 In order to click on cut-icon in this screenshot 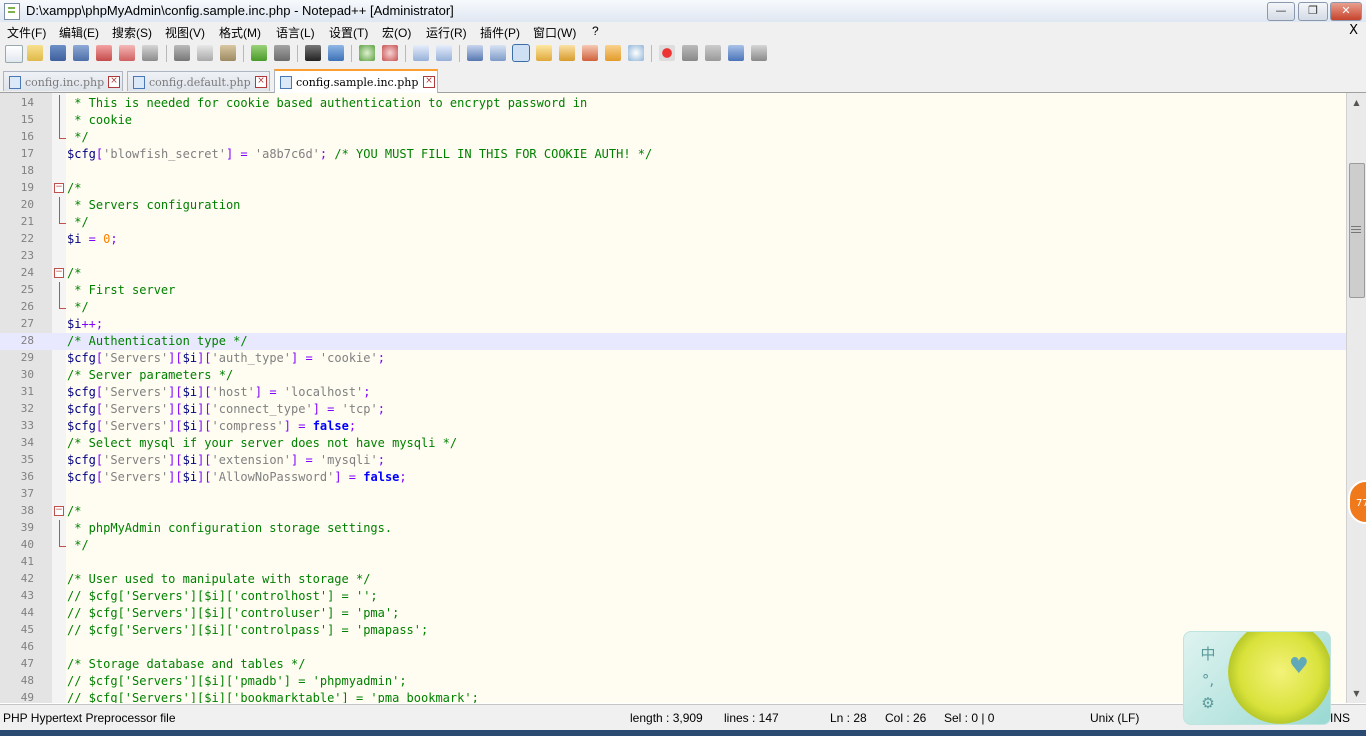, I will do `click(182, 53)`.